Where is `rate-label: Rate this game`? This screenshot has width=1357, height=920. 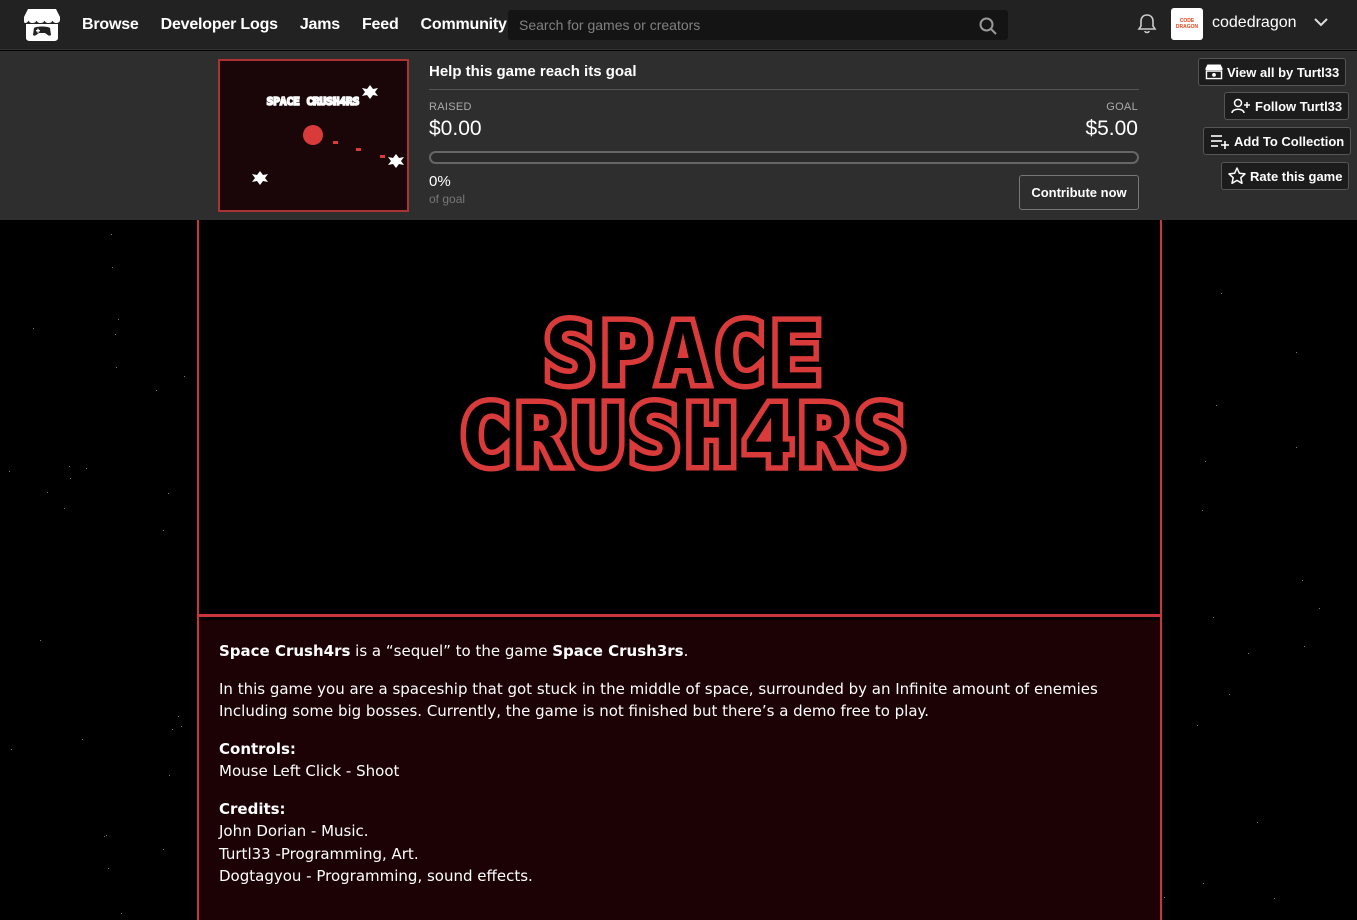 rate-label: Rate this game is located at coordinates (1296, 176).